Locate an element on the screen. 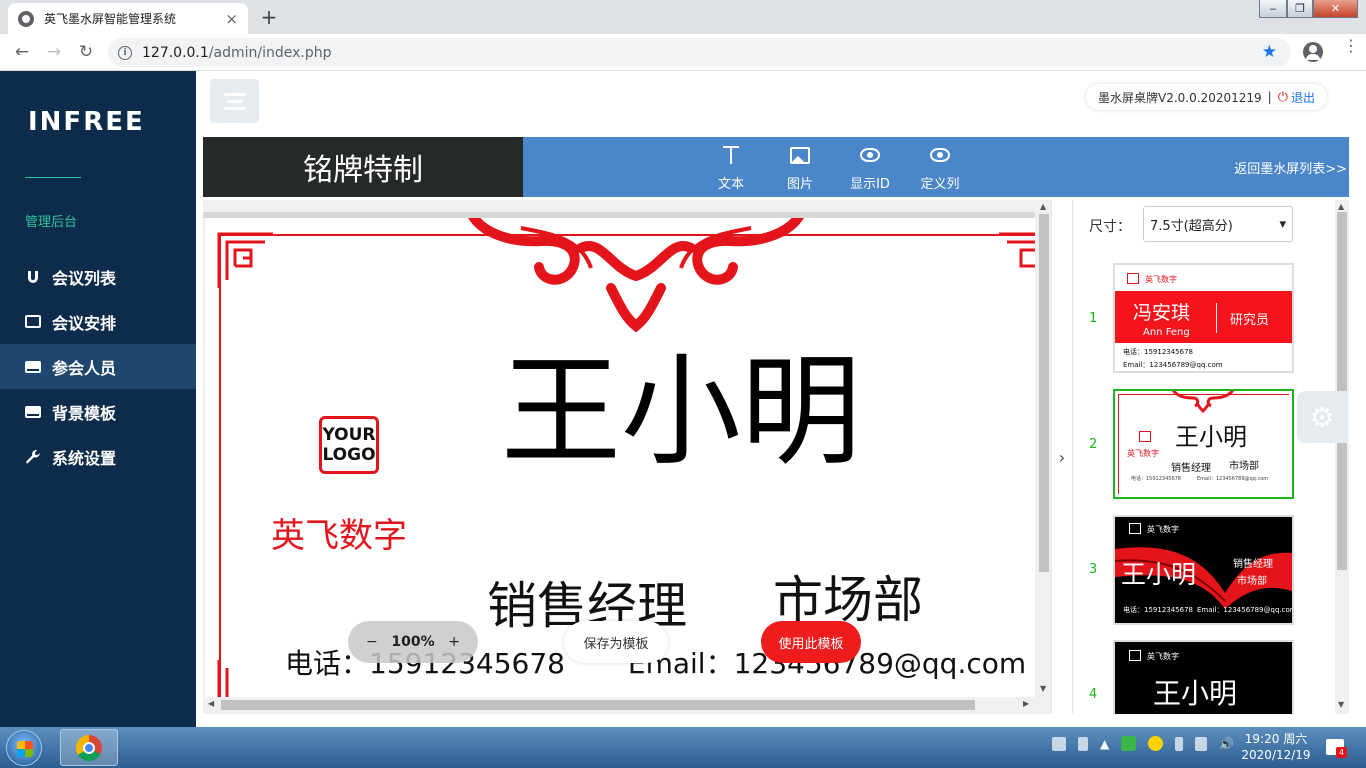 This screenshot has width=1366, height=768. chevron-right-icon: › is located at coordinates (1062, 457).